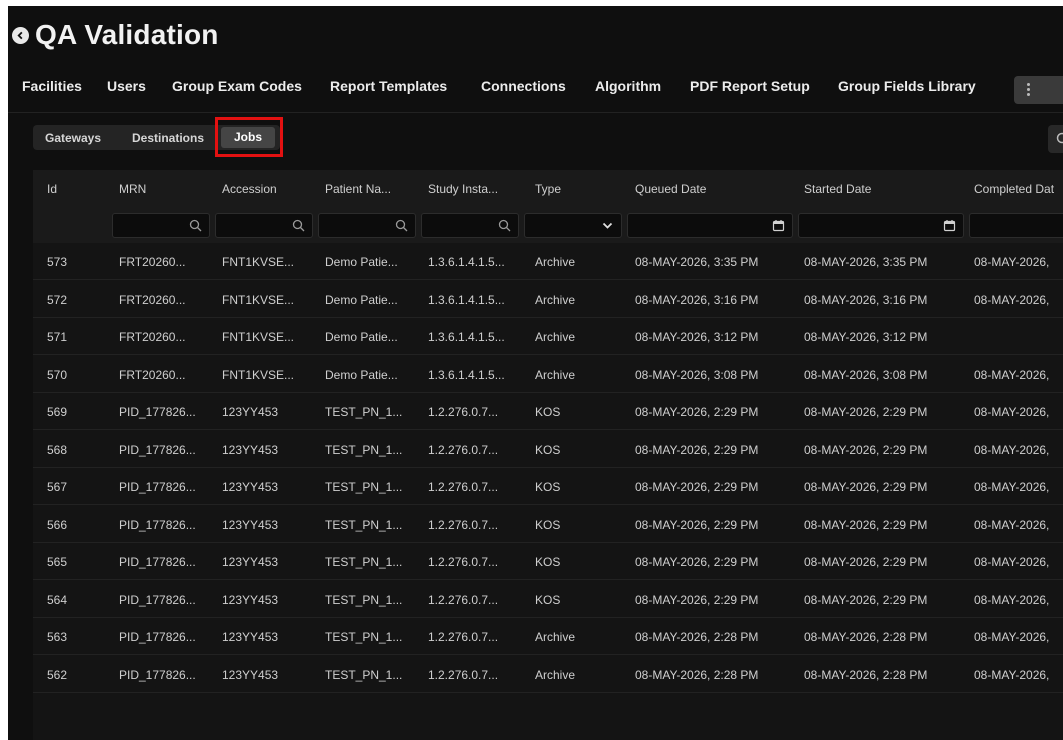 The width and height of the screenshot is (1063, 740). What do you see at coordinates (132, 189) in the screenshot?
I see `column-header-mrn: MRN` at bounding box center [132, 189].